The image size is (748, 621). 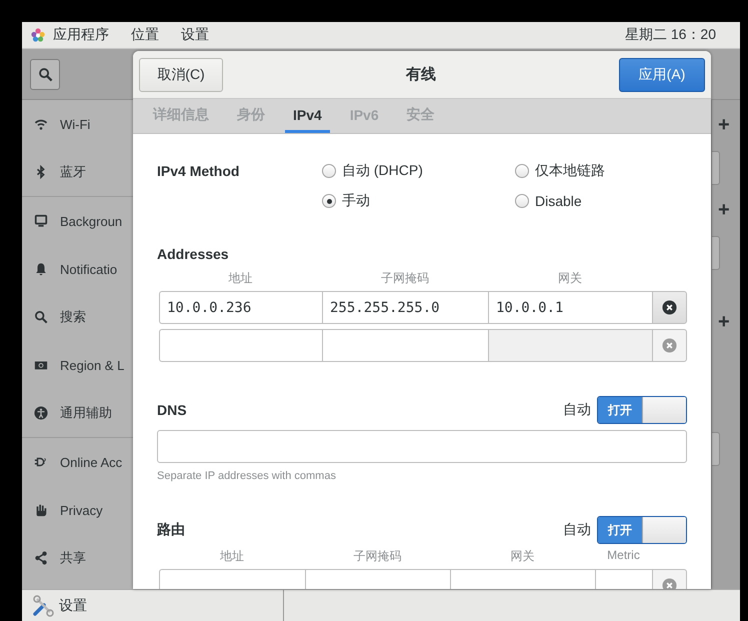 I want to click on sidebar-item: Backgroun, so click(x=91, y=221).